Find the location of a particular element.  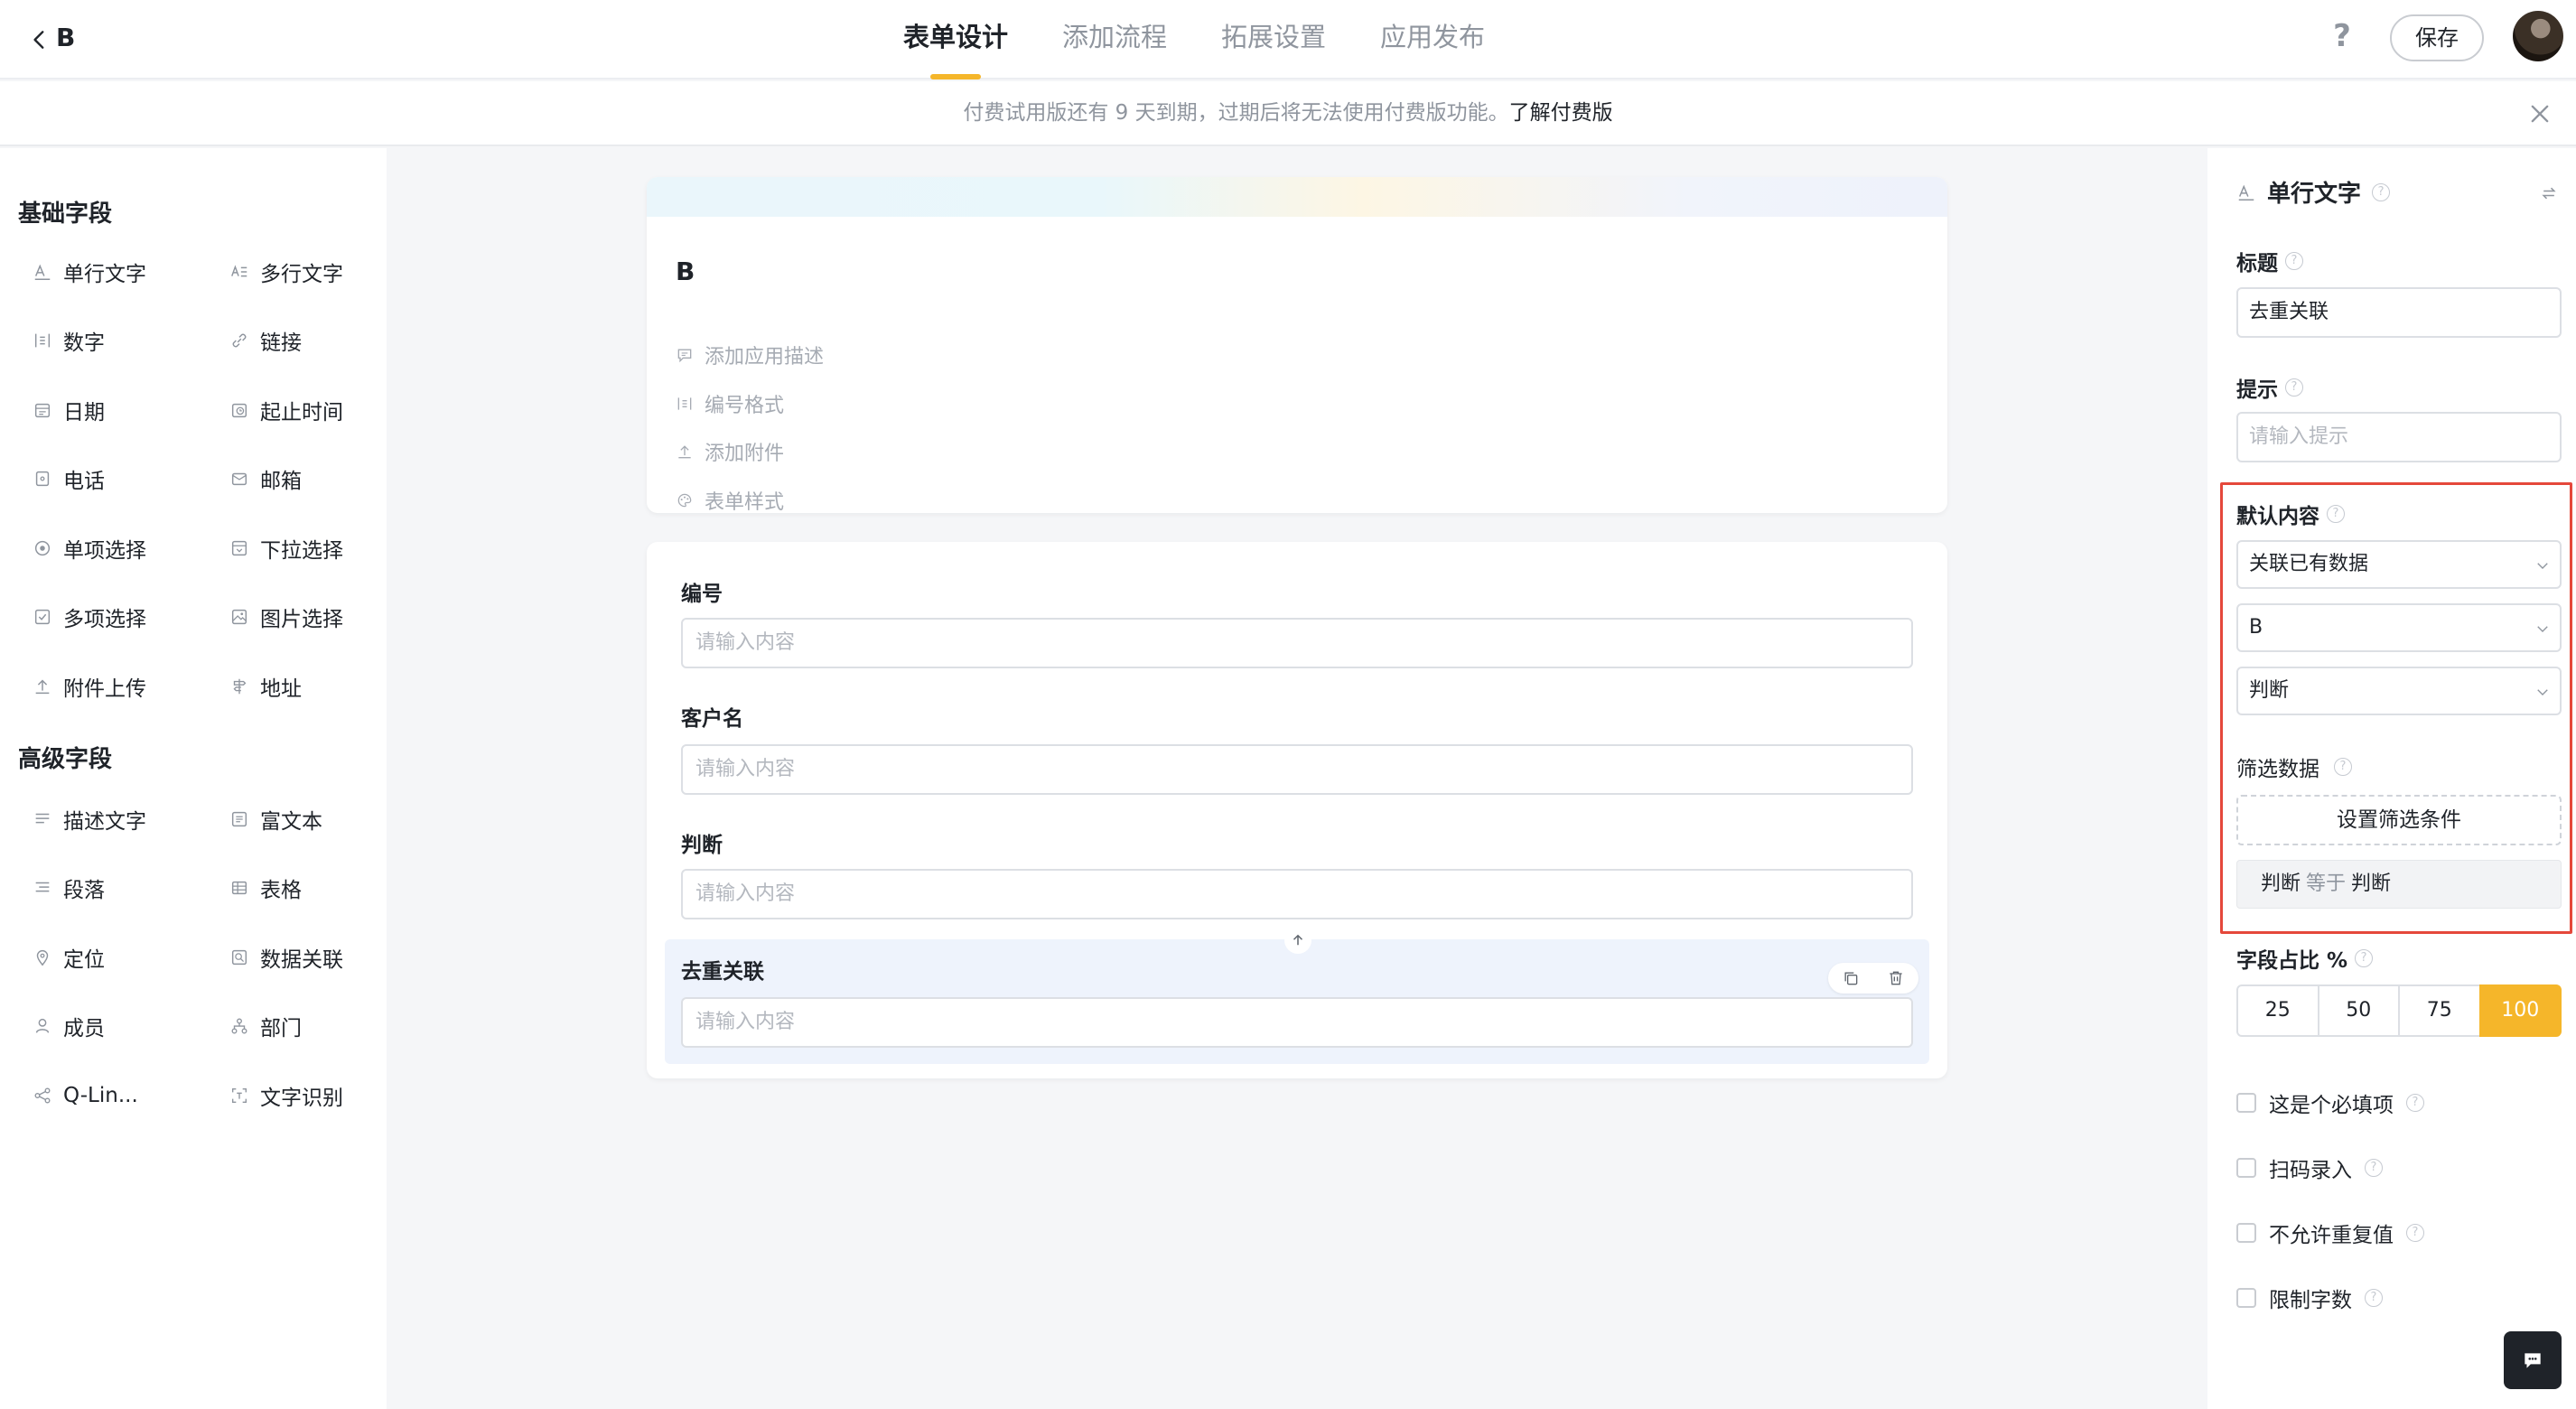

form-style-button: 表单样式 is located at coordinates (730, 499).